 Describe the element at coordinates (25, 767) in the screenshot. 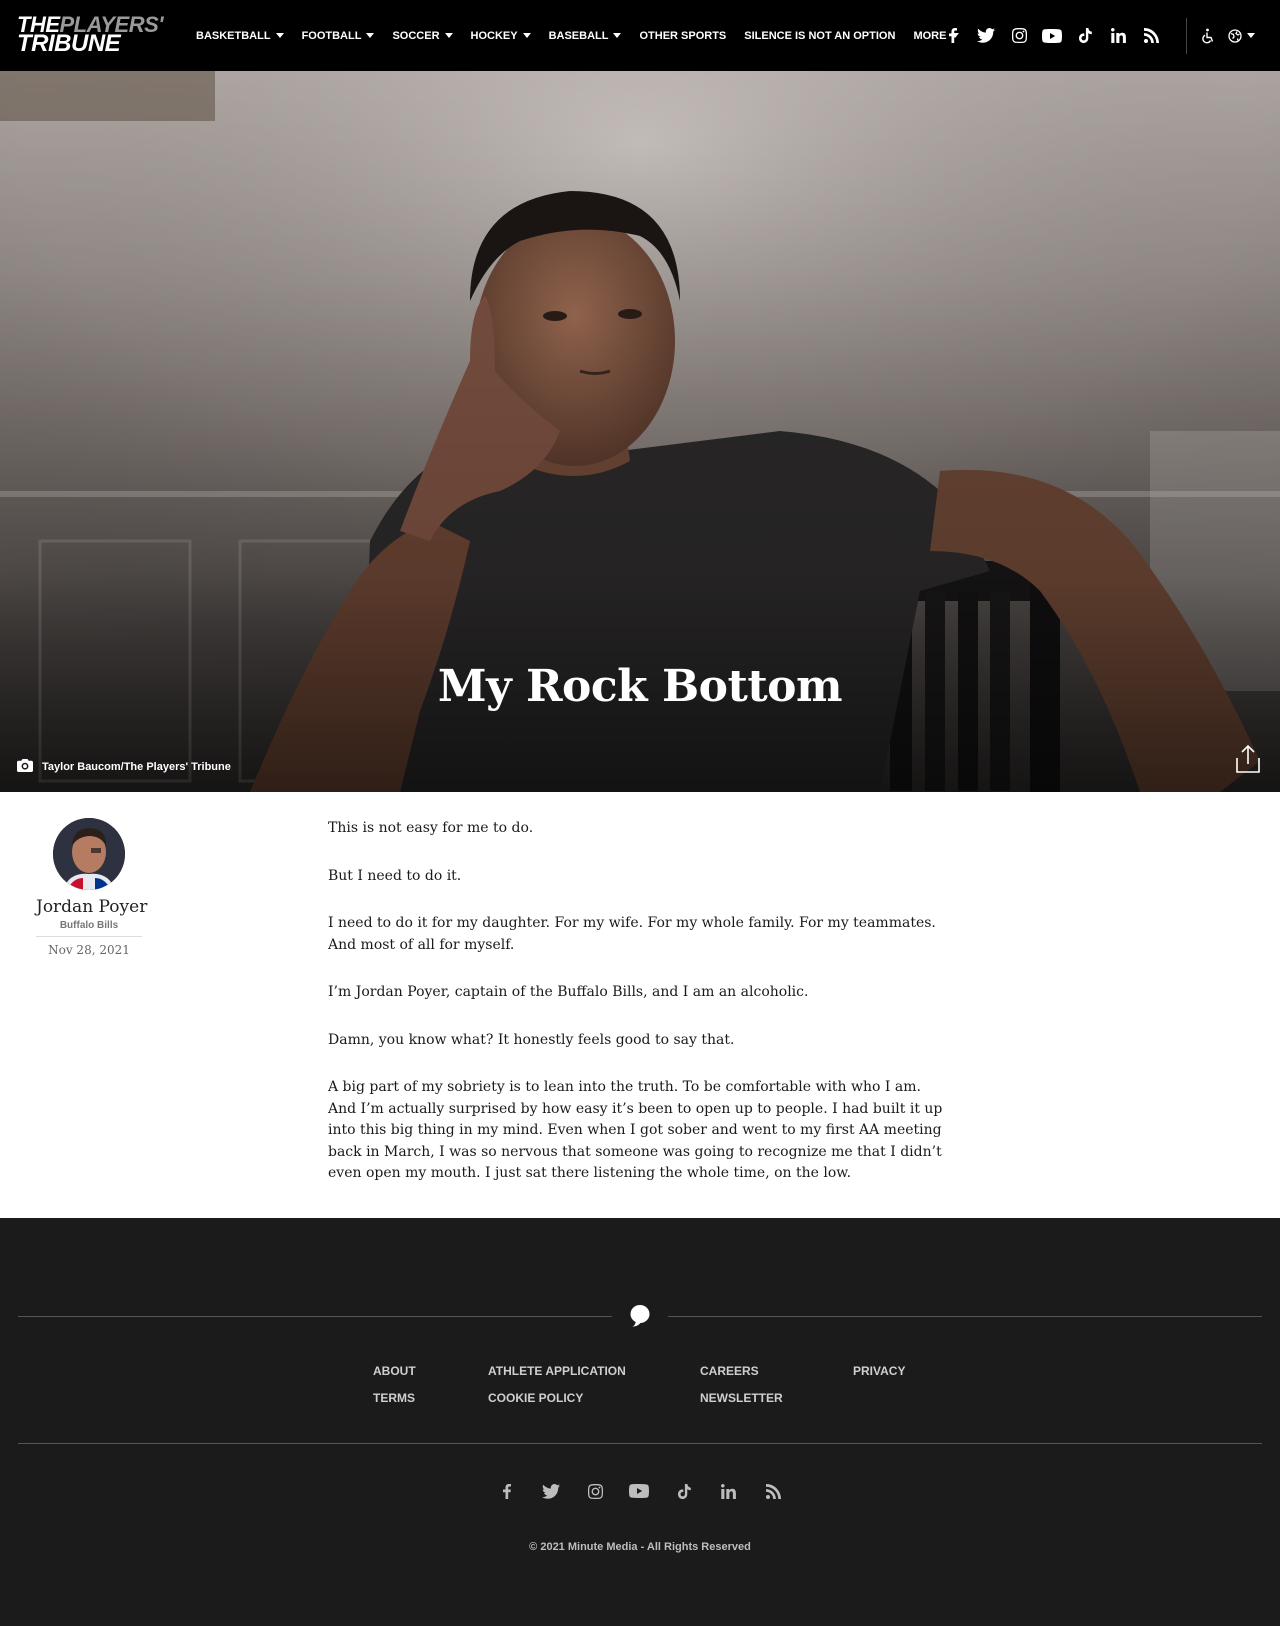

I see `camera-icon` at that location.